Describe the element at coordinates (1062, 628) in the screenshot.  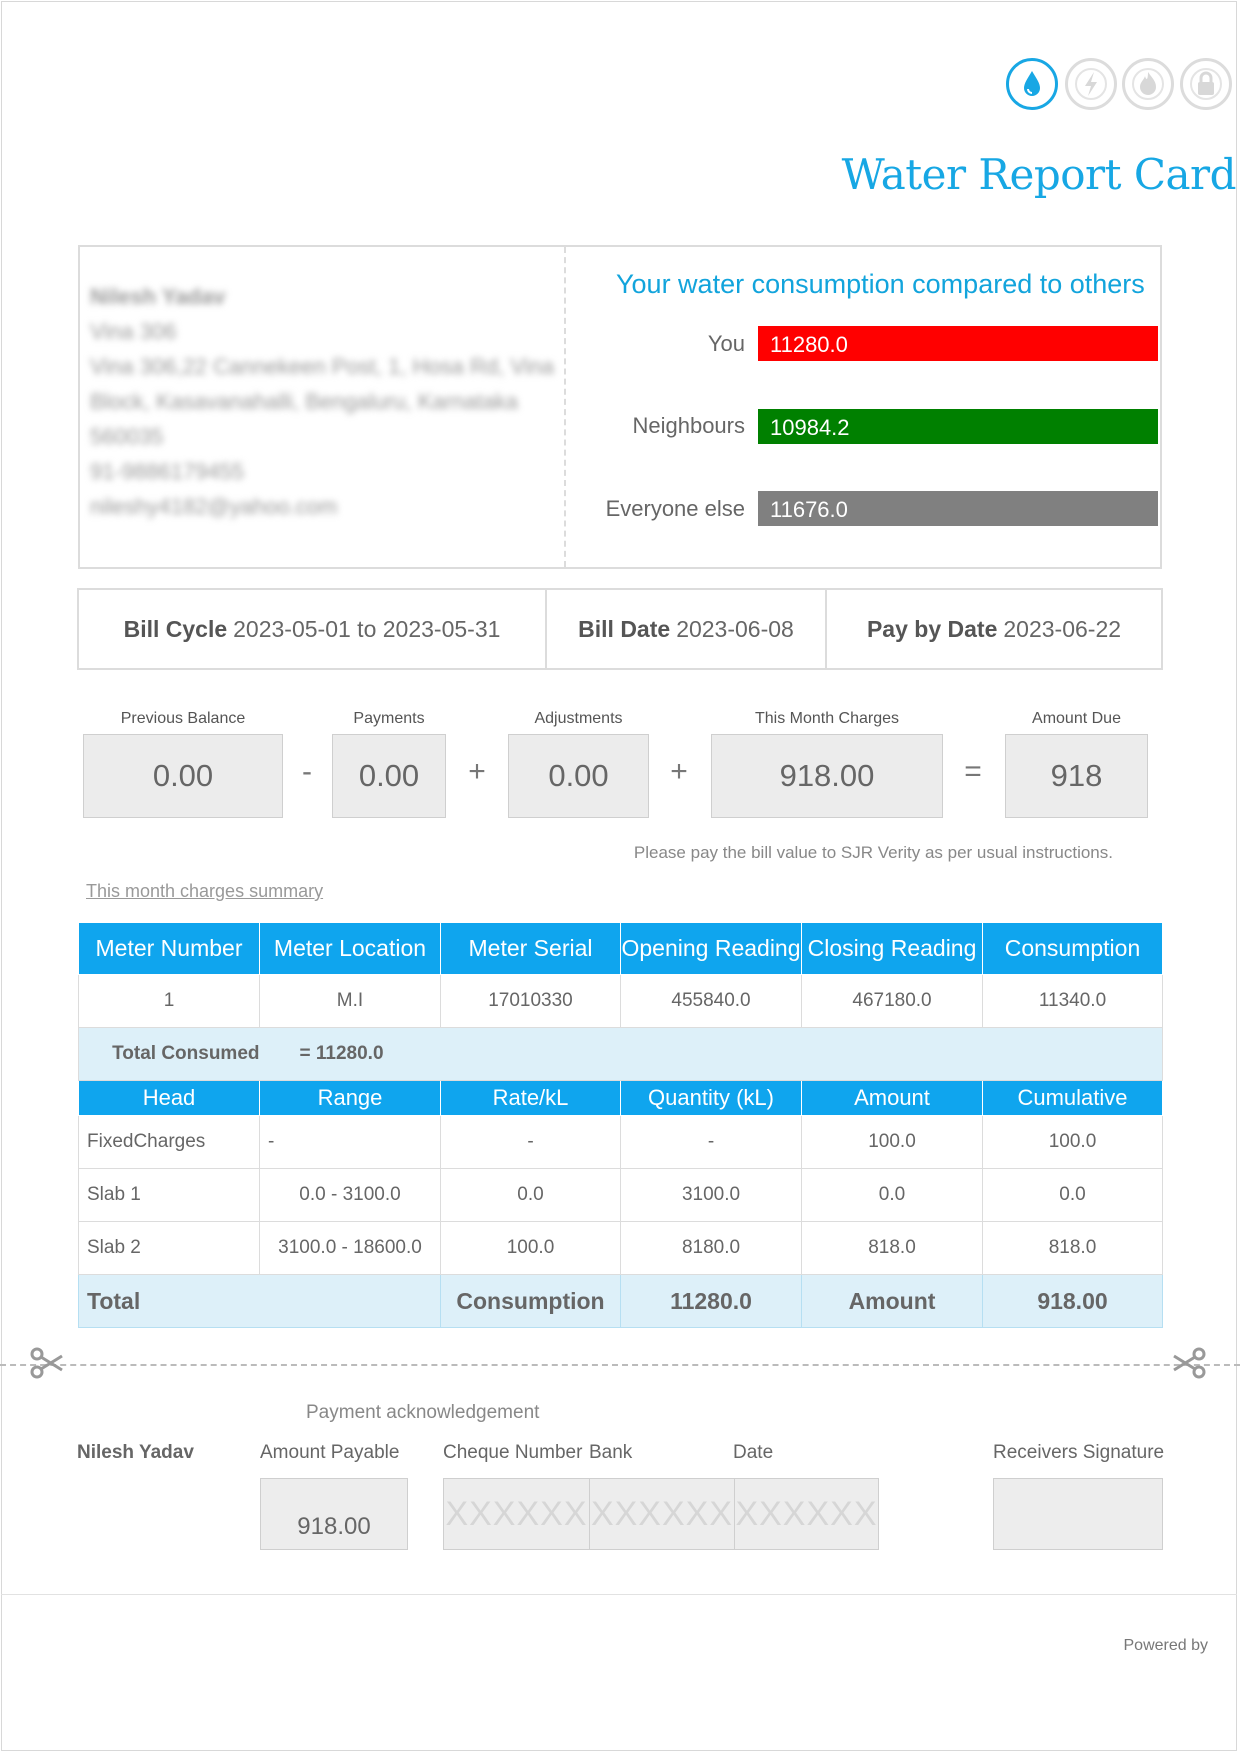
I see `pay-by-date-value: 2023-06-22` at that location.